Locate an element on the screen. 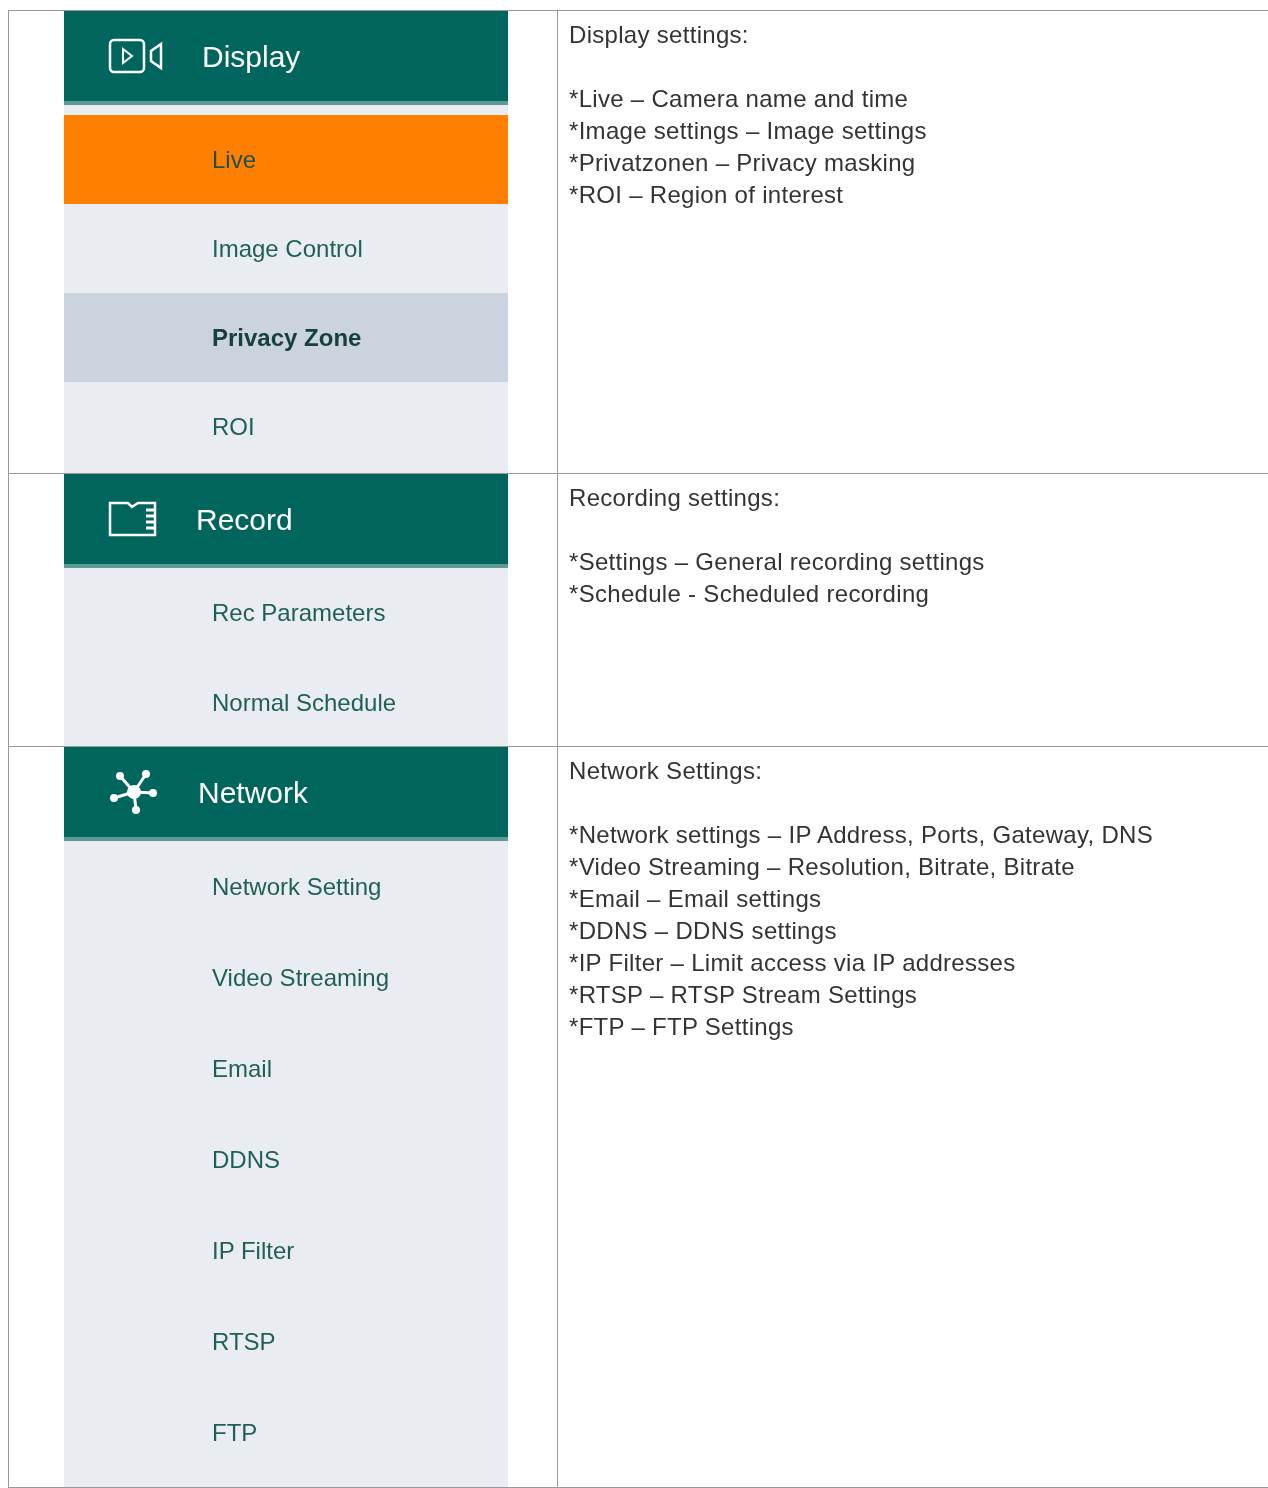 This screenshot has width=1268, height=1488. menu-item: Privacy Zone is located at coordinates (286, 337).